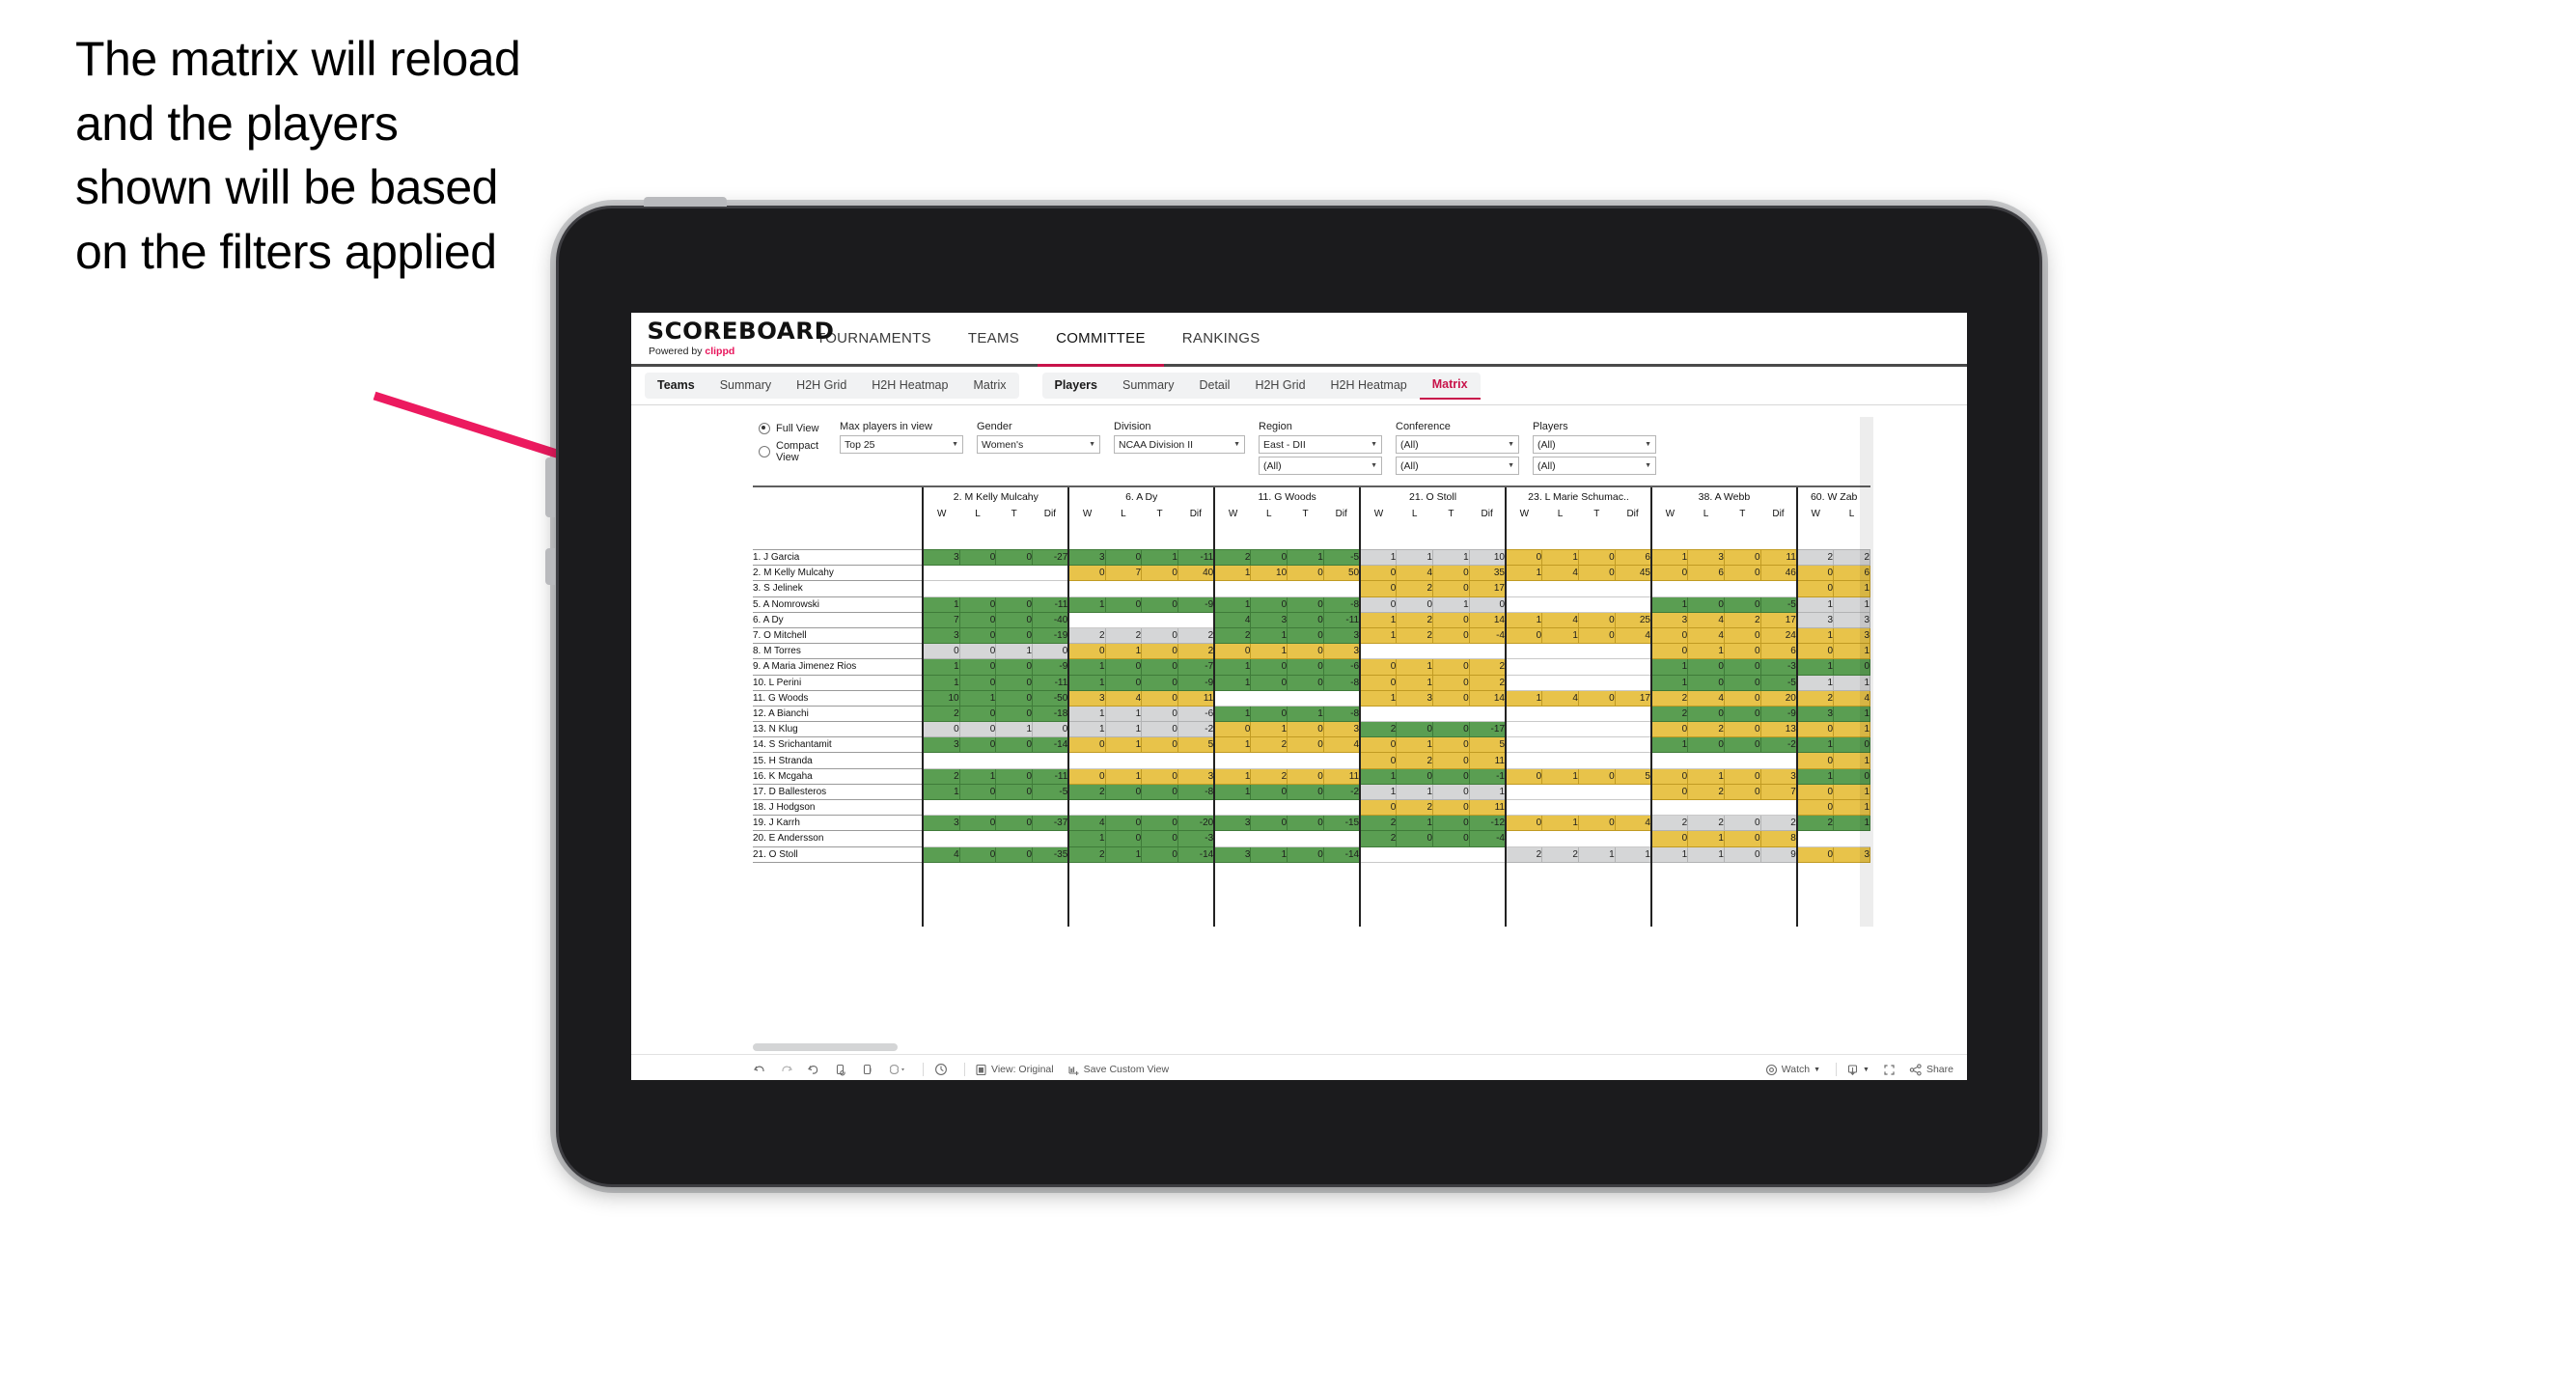 This screenshot has width=2576, height=1386. Describe the element at coordinates (838, 761) in the screenshot. I see `matrix-row-label: 15. H Stranda` at that location.